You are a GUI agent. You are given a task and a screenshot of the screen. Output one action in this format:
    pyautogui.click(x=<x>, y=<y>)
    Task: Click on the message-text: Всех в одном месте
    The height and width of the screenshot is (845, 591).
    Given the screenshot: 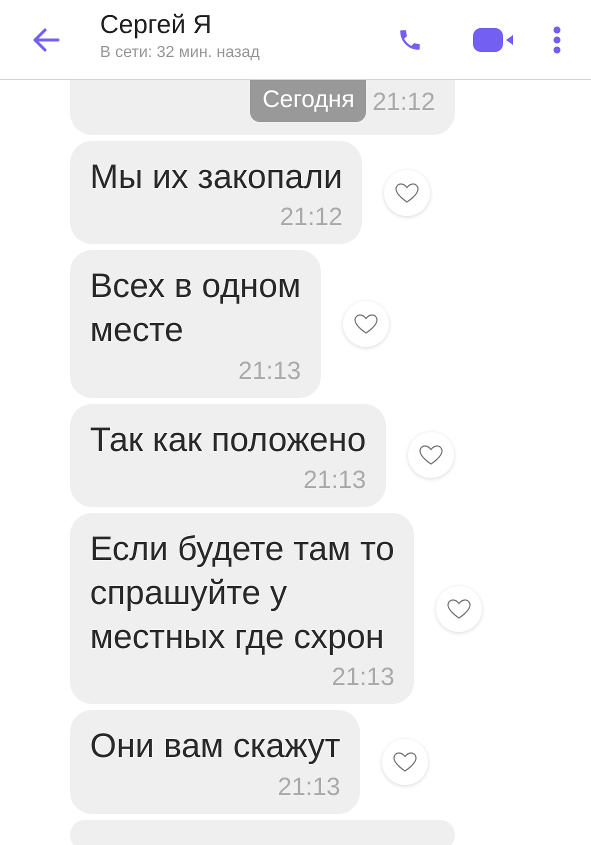 What is the action you would take?
    pyautogui.click(x=195, y=309)
    